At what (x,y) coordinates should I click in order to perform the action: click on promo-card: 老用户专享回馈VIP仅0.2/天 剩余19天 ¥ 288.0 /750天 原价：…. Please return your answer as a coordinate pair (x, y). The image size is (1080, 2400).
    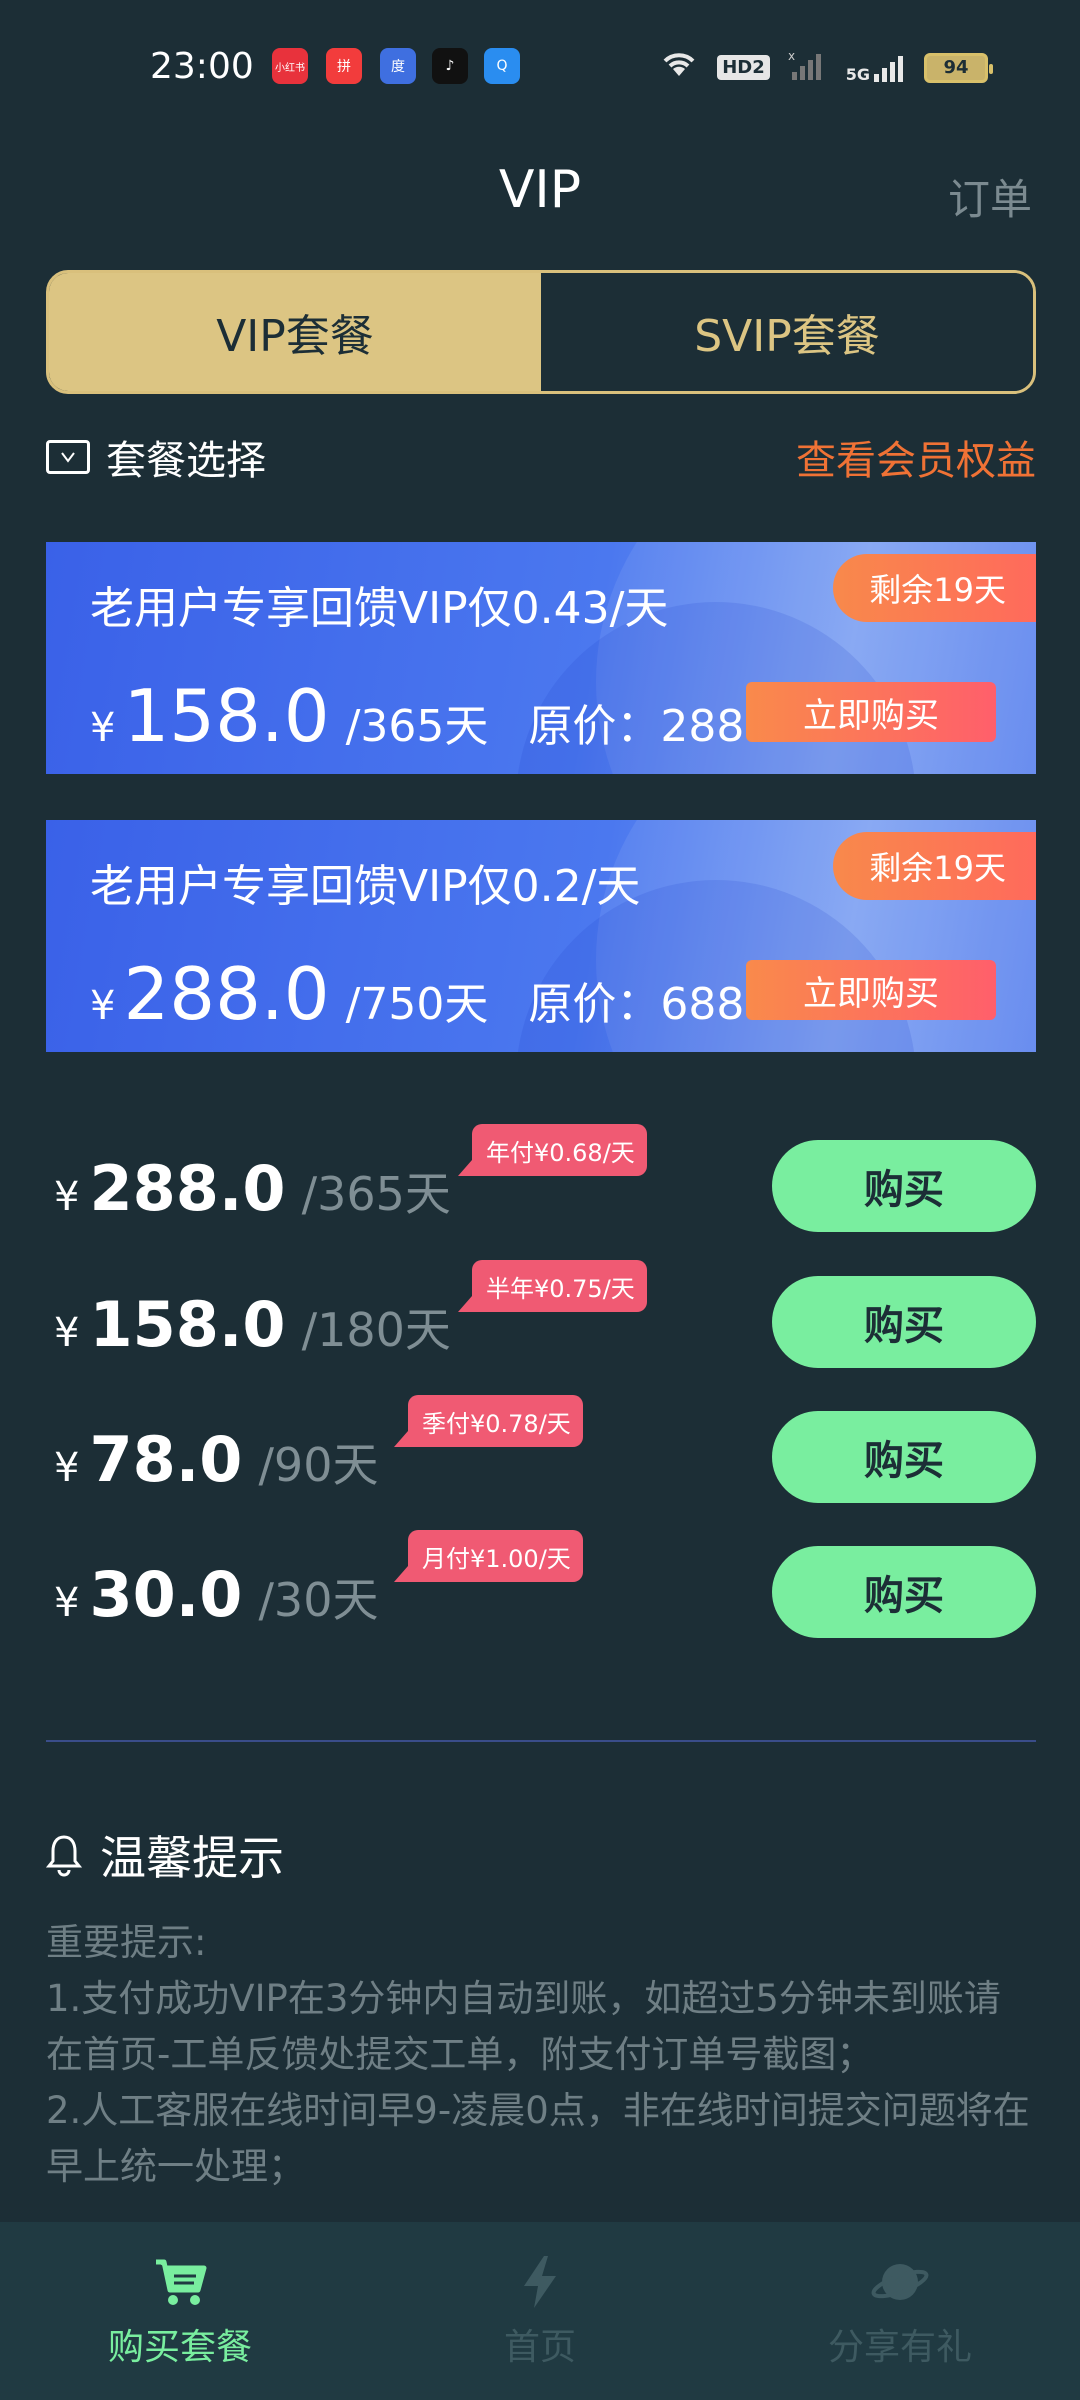
    Looking at the image, I should click on (541, 936).